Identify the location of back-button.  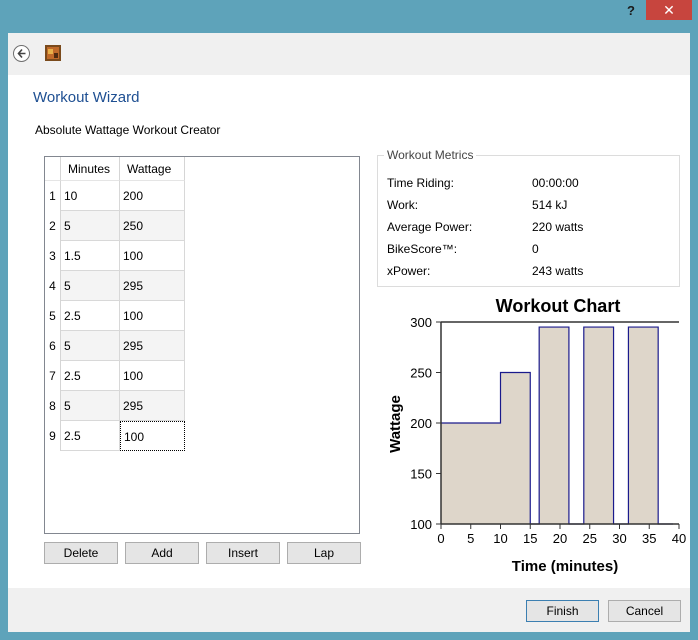
(21, 53).